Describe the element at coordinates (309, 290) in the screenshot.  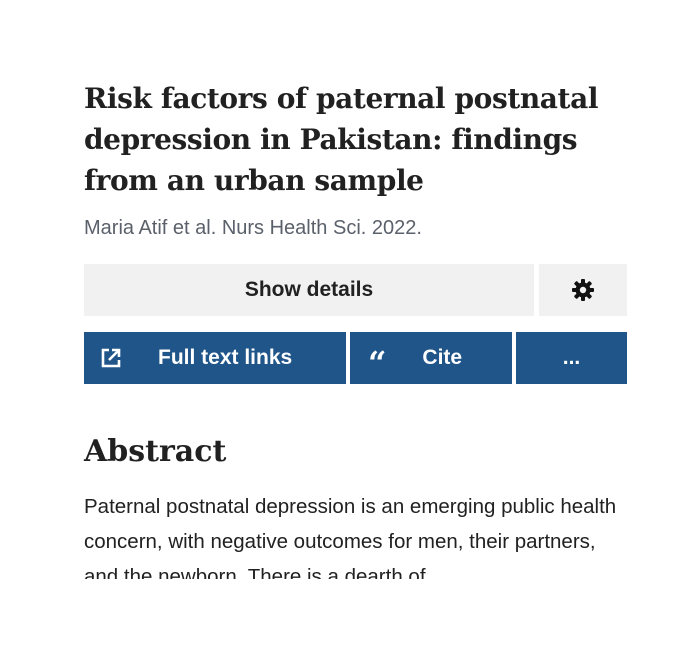
I see `show-details-button: Show details` at that location.